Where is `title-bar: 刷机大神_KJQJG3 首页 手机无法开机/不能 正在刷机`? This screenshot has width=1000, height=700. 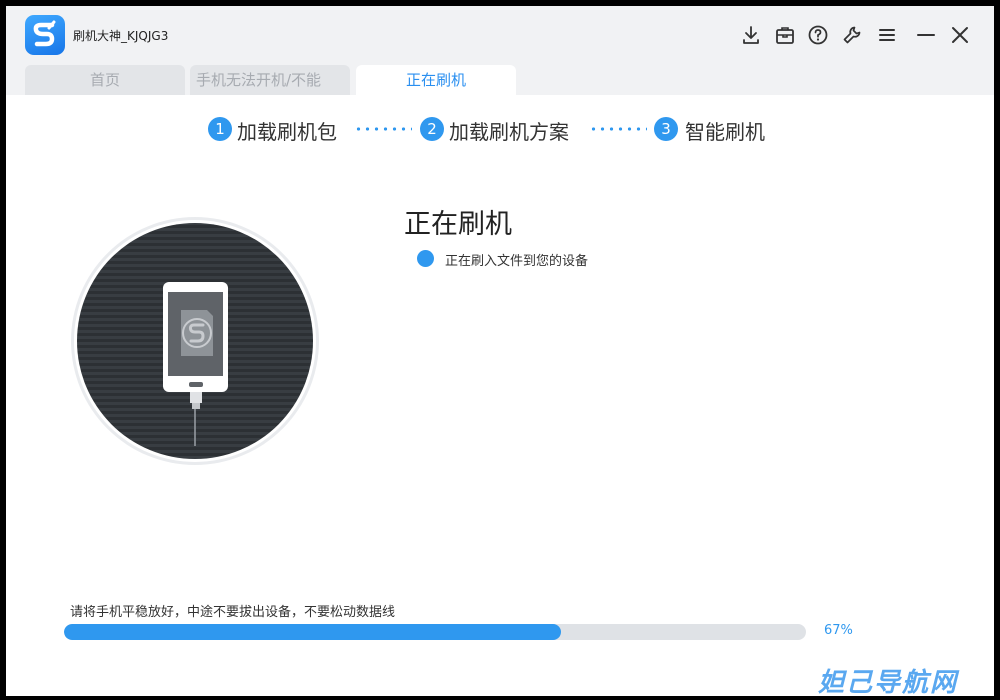 title-bar: 刷机大神_KJQJG3 首页 手机无法开机/不能 正在刷机 is located at coordinates (500, 50).